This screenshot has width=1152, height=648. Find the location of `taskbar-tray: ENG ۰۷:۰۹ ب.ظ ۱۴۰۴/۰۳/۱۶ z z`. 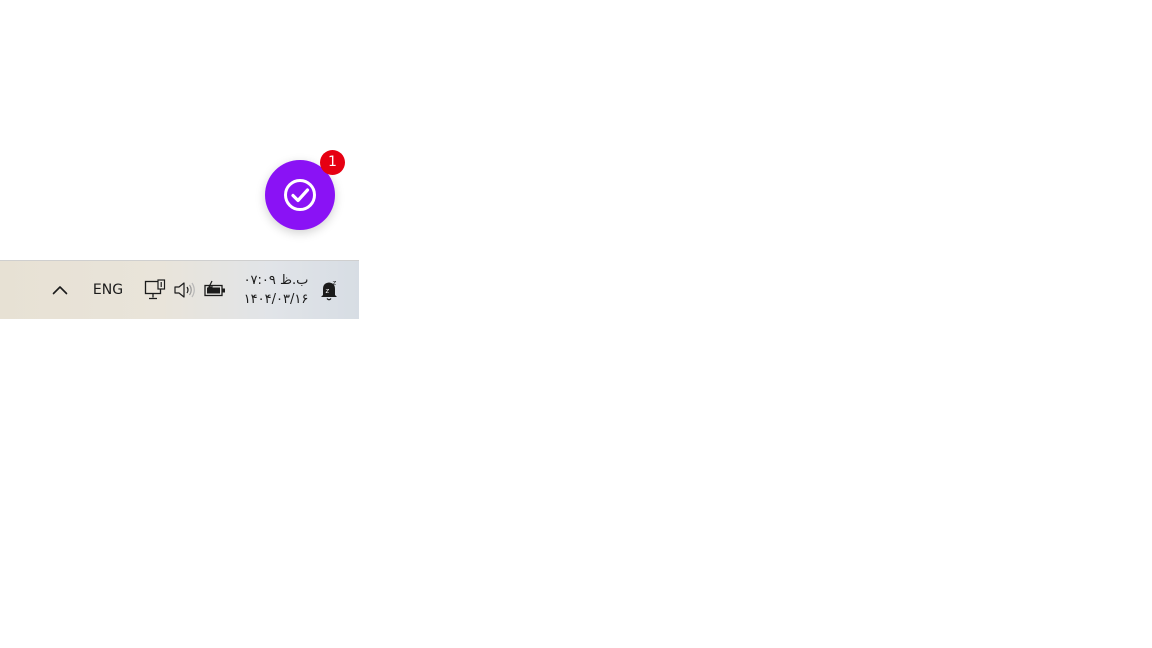

taskbar-tray: ENG ۰۷:۰۹ ب.ظ ۱۴۰۴/۰۳/۱۶ z z is located at coordinates (179, 289).